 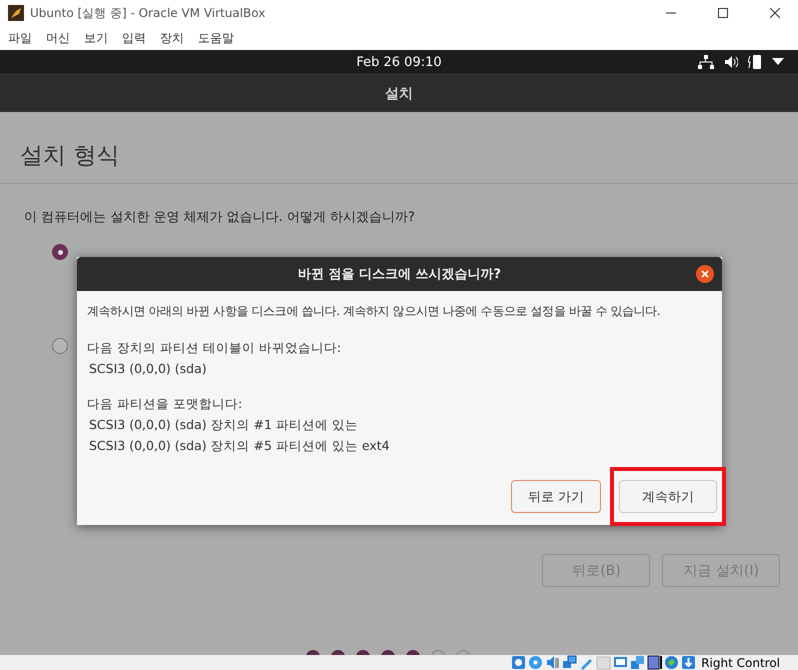 What do you see at coordinates (778, 62) in the screenshot?
I see `dropdown-icon` at bounding box center [778, 62].